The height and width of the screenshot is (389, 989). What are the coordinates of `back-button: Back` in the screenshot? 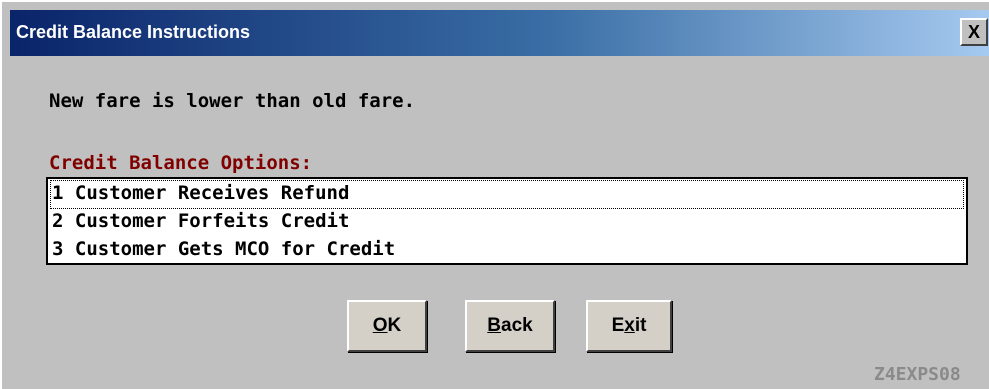 It's located at (510, 326).